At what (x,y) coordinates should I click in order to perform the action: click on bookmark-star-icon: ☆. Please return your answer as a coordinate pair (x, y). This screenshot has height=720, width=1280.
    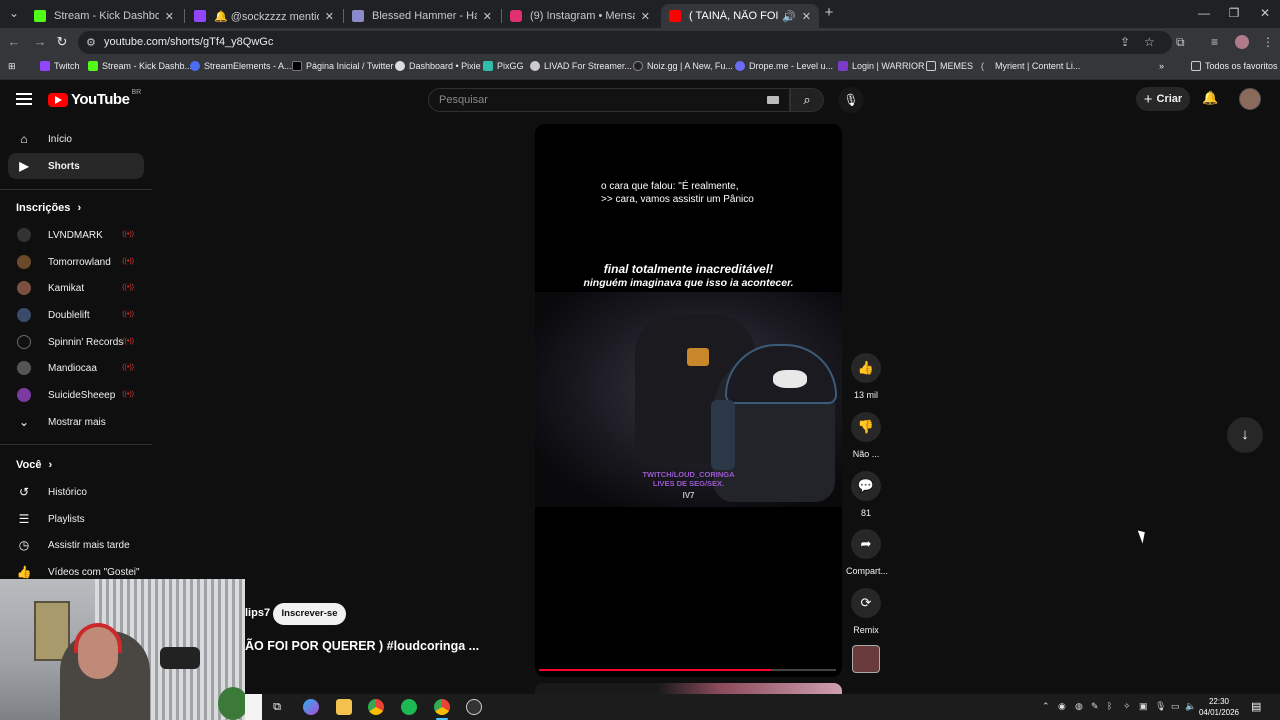
    Looking at the image, I should click on (1149, 42).